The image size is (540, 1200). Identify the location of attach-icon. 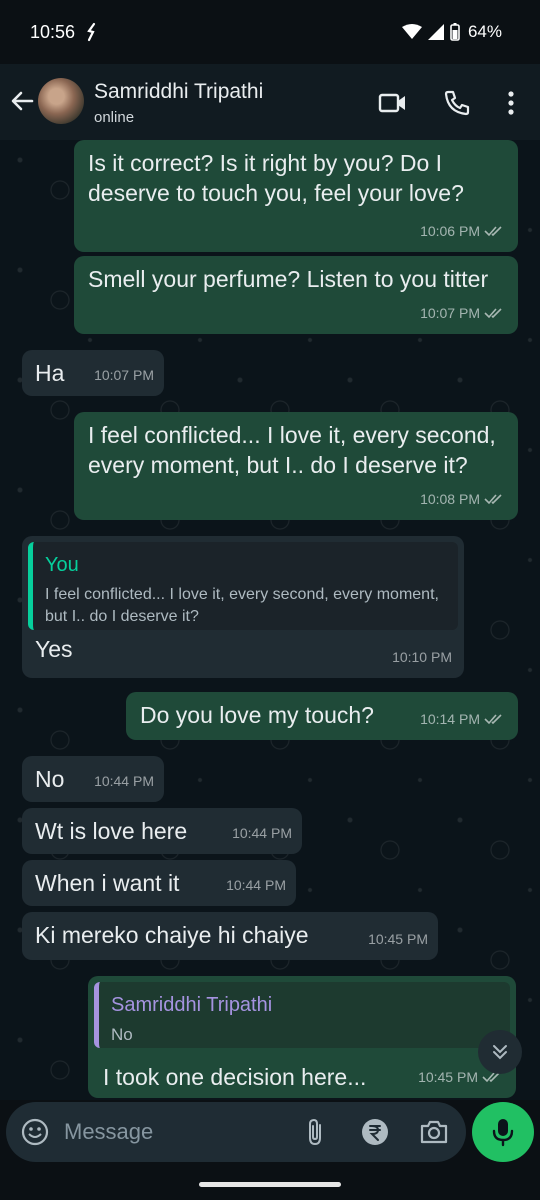
(316, 1132).